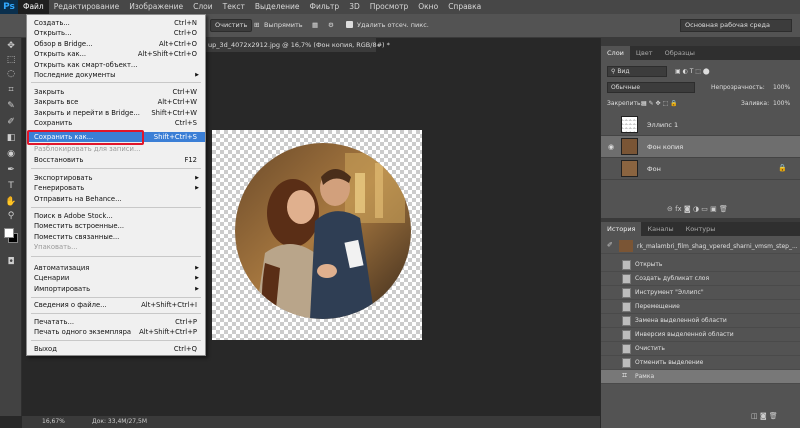  I want to click on menu-item-recent-documents: Последние документы ▶, so click(116, 75).